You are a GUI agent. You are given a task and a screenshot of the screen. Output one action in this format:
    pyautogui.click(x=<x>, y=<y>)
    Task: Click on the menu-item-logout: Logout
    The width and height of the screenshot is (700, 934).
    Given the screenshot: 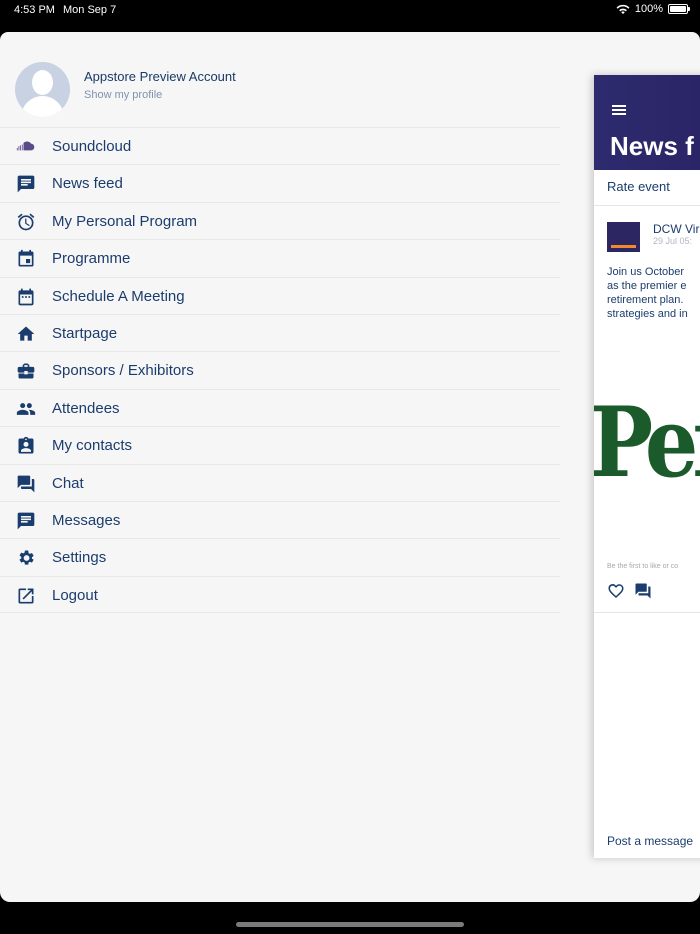 What is the action you would take?
    pyautogui.click(x=280, y=594)
    